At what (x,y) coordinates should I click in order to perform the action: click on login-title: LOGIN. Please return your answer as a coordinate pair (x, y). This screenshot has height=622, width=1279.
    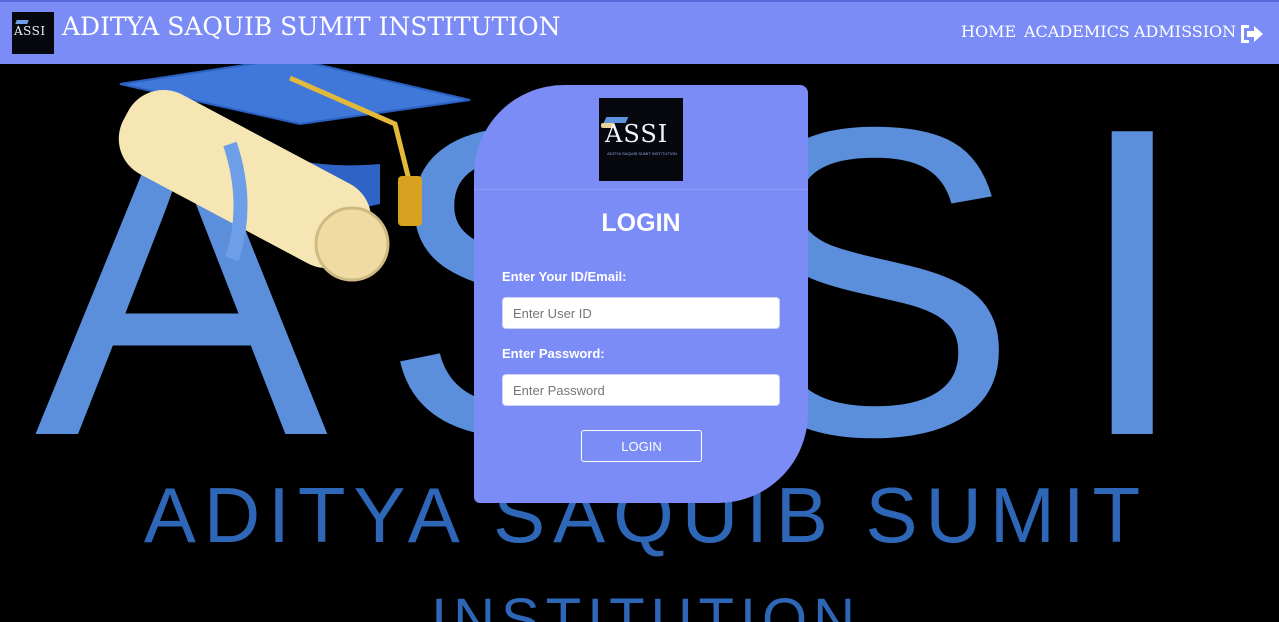
    Looking at the image, I should click on (641, 223).